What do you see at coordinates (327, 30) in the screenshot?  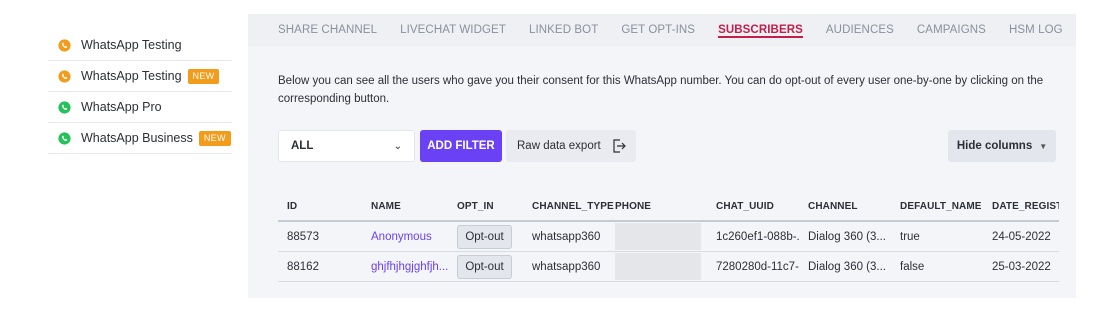 I see `tab-share-channel: SHARE CHANNEL` at bounding box center [327, 30].